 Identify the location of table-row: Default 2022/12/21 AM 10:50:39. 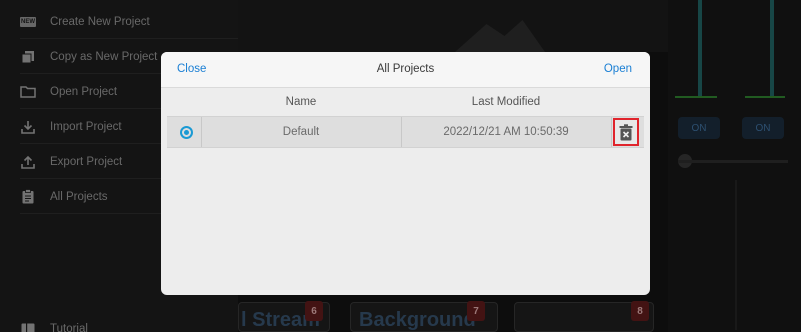
(405, 132).